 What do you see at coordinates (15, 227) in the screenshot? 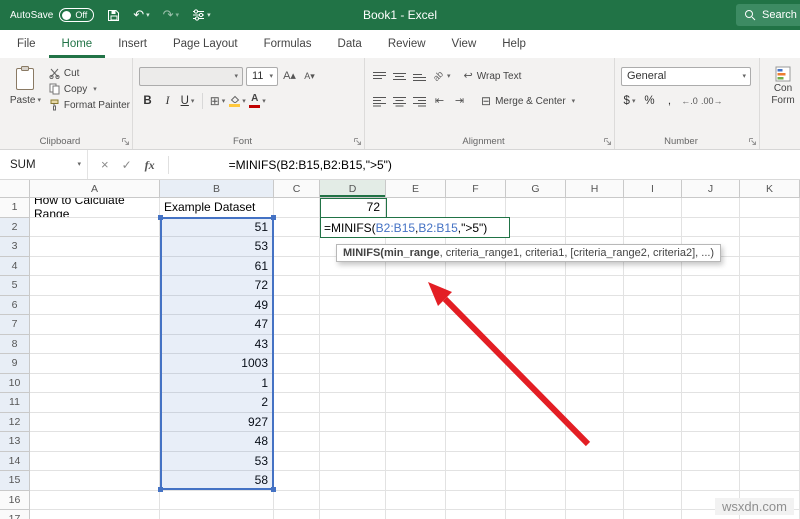
I see `row-header-2: 2` at bounding box center [15, 227].